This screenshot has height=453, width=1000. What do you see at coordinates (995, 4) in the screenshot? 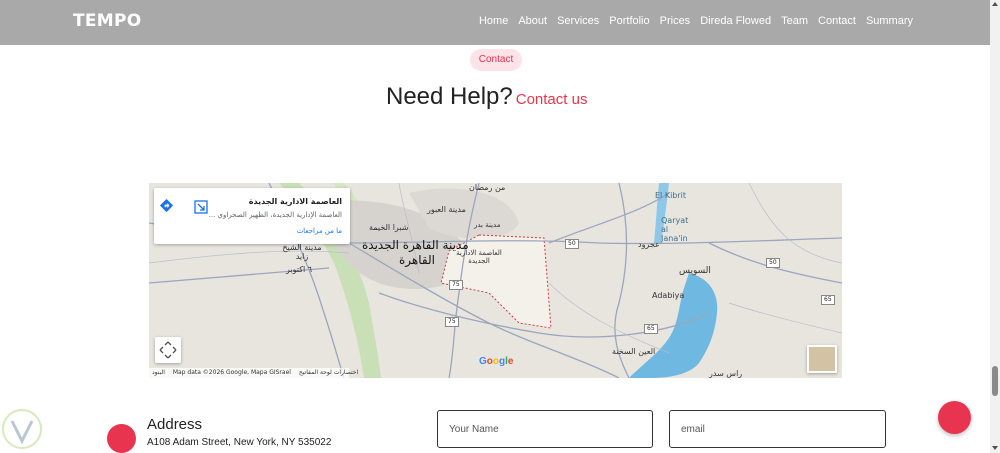
I see `scroll-up-icon` at bounding box center [995, 4].